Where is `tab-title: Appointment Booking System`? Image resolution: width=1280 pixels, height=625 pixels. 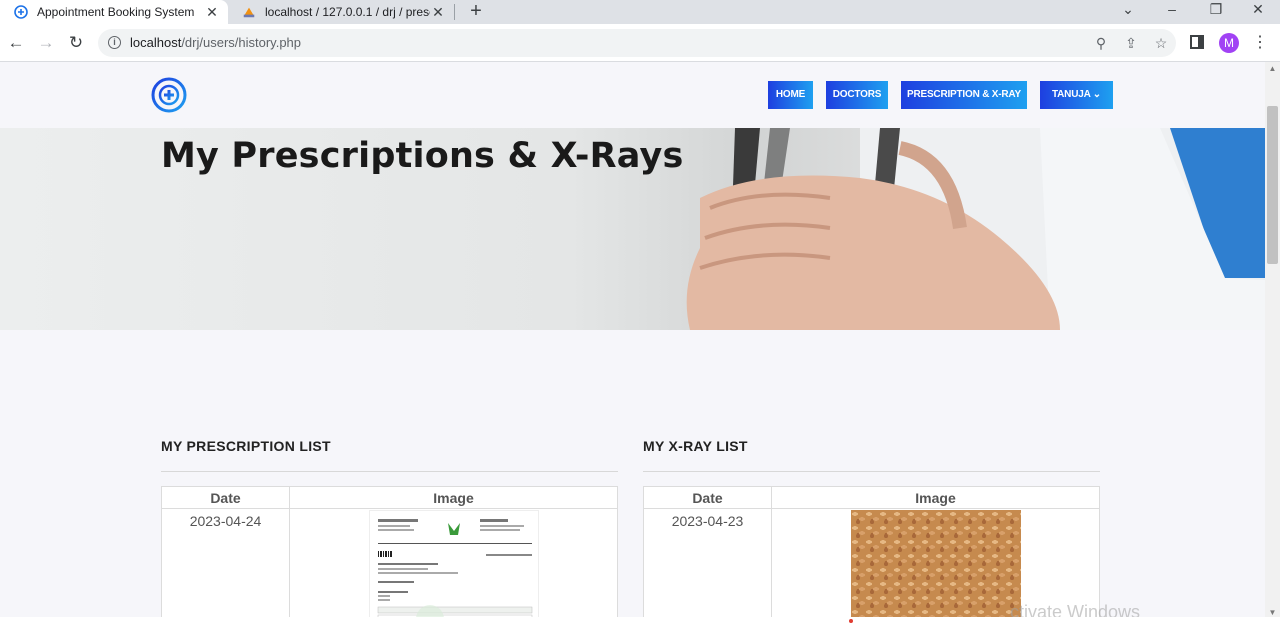
tab-title: Appointment Booking System is located at coordinates (116, 12).